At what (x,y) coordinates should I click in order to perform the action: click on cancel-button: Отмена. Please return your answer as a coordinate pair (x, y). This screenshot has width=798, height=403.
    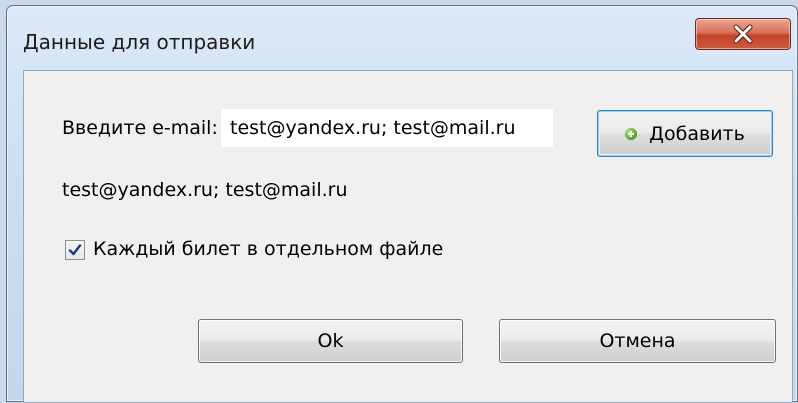
    Looking at the image, I should click on (637, 341).